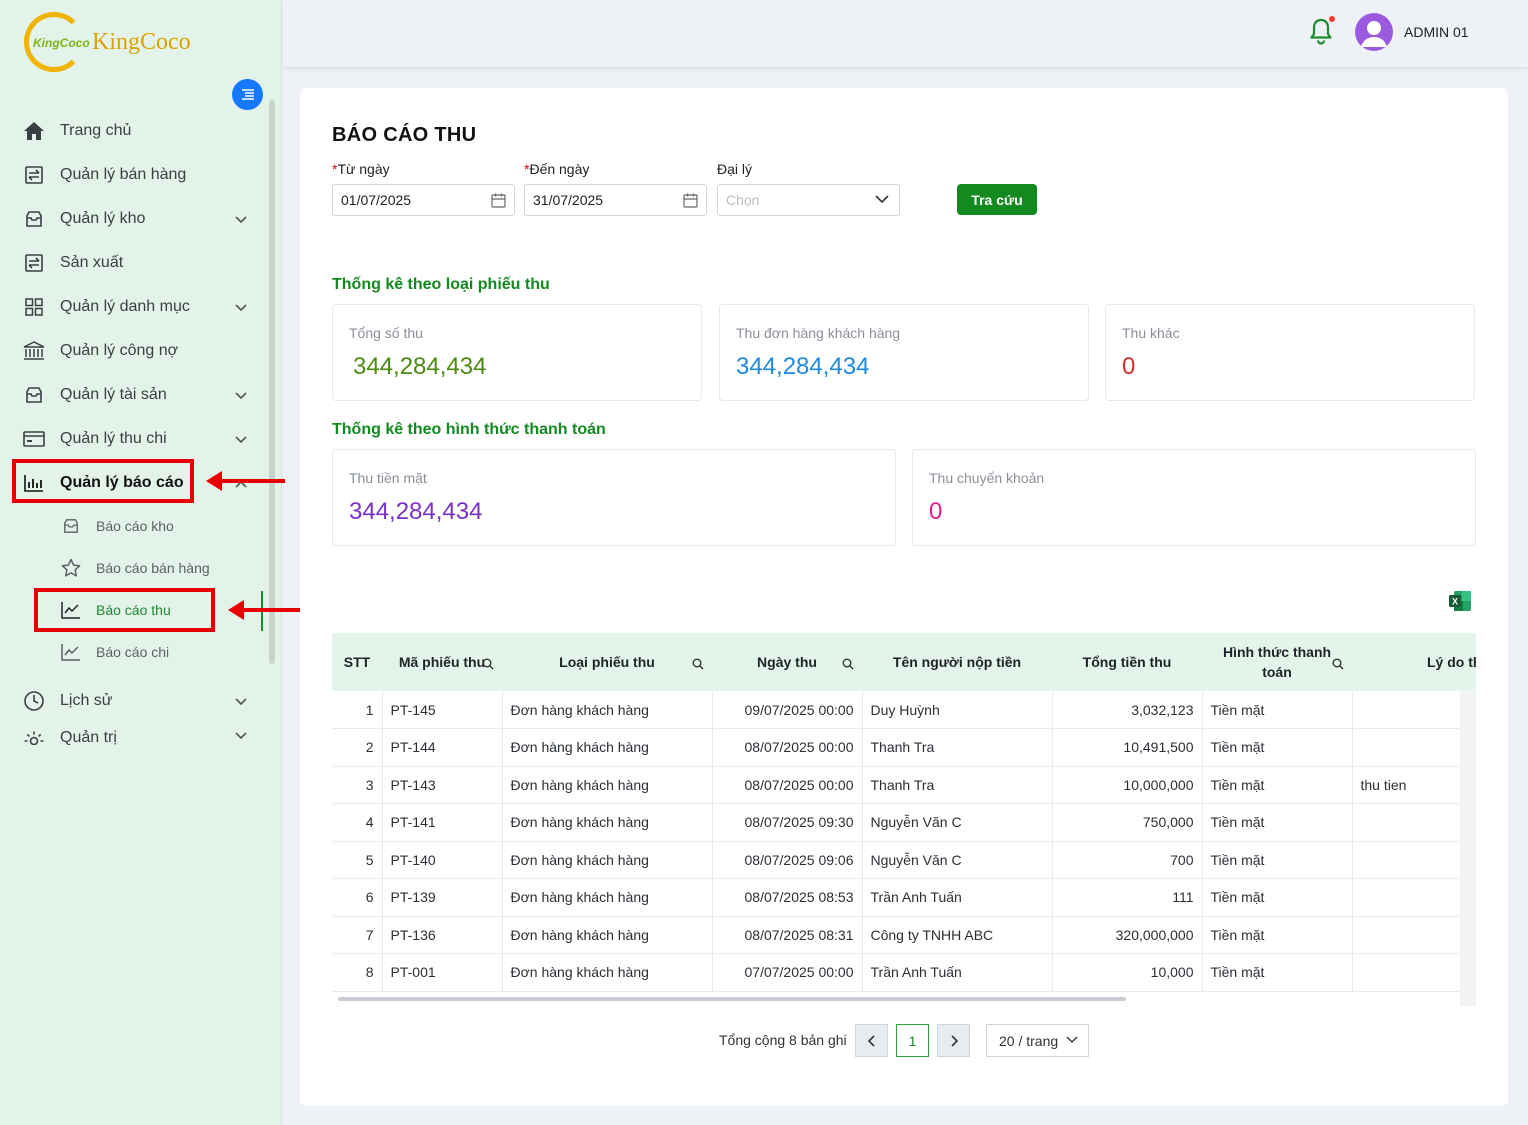 The image size is (1528, 1125). Describe the element at coordinates (732, 999) in the screenshot. I see `table-horizontal-scrollbar` at that location.